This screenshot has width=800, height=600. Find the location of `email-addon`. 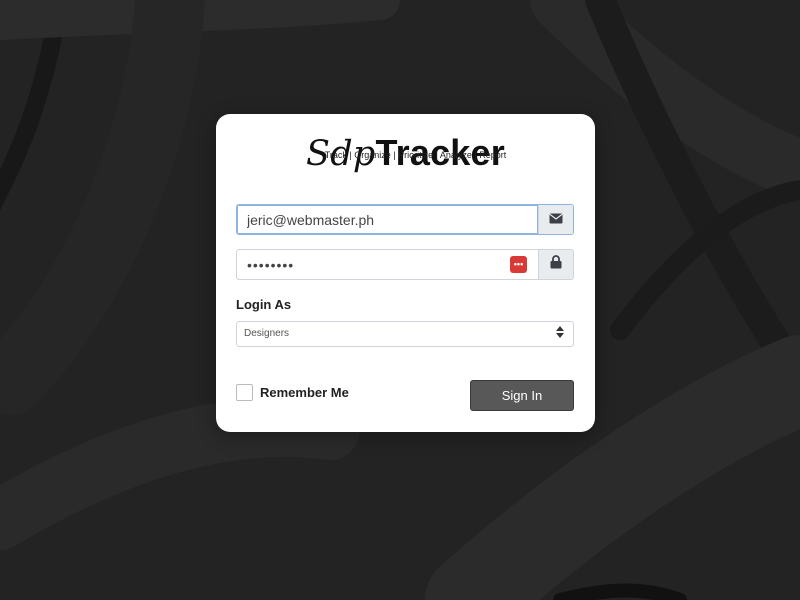

email-addon is located at coordinates (555, 219).